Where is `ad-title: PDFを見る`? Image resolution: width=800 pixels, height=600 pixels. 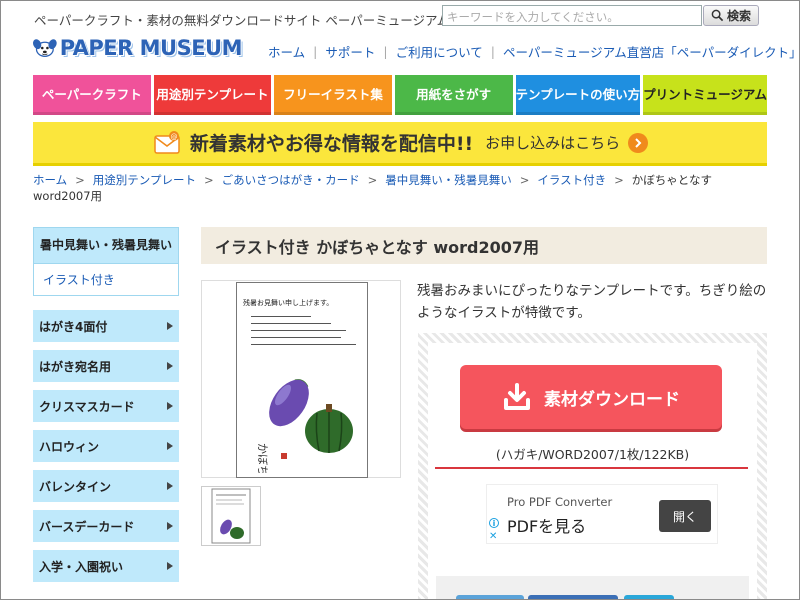
ad-title: PDFを見る is located at coordinates (547, 526).